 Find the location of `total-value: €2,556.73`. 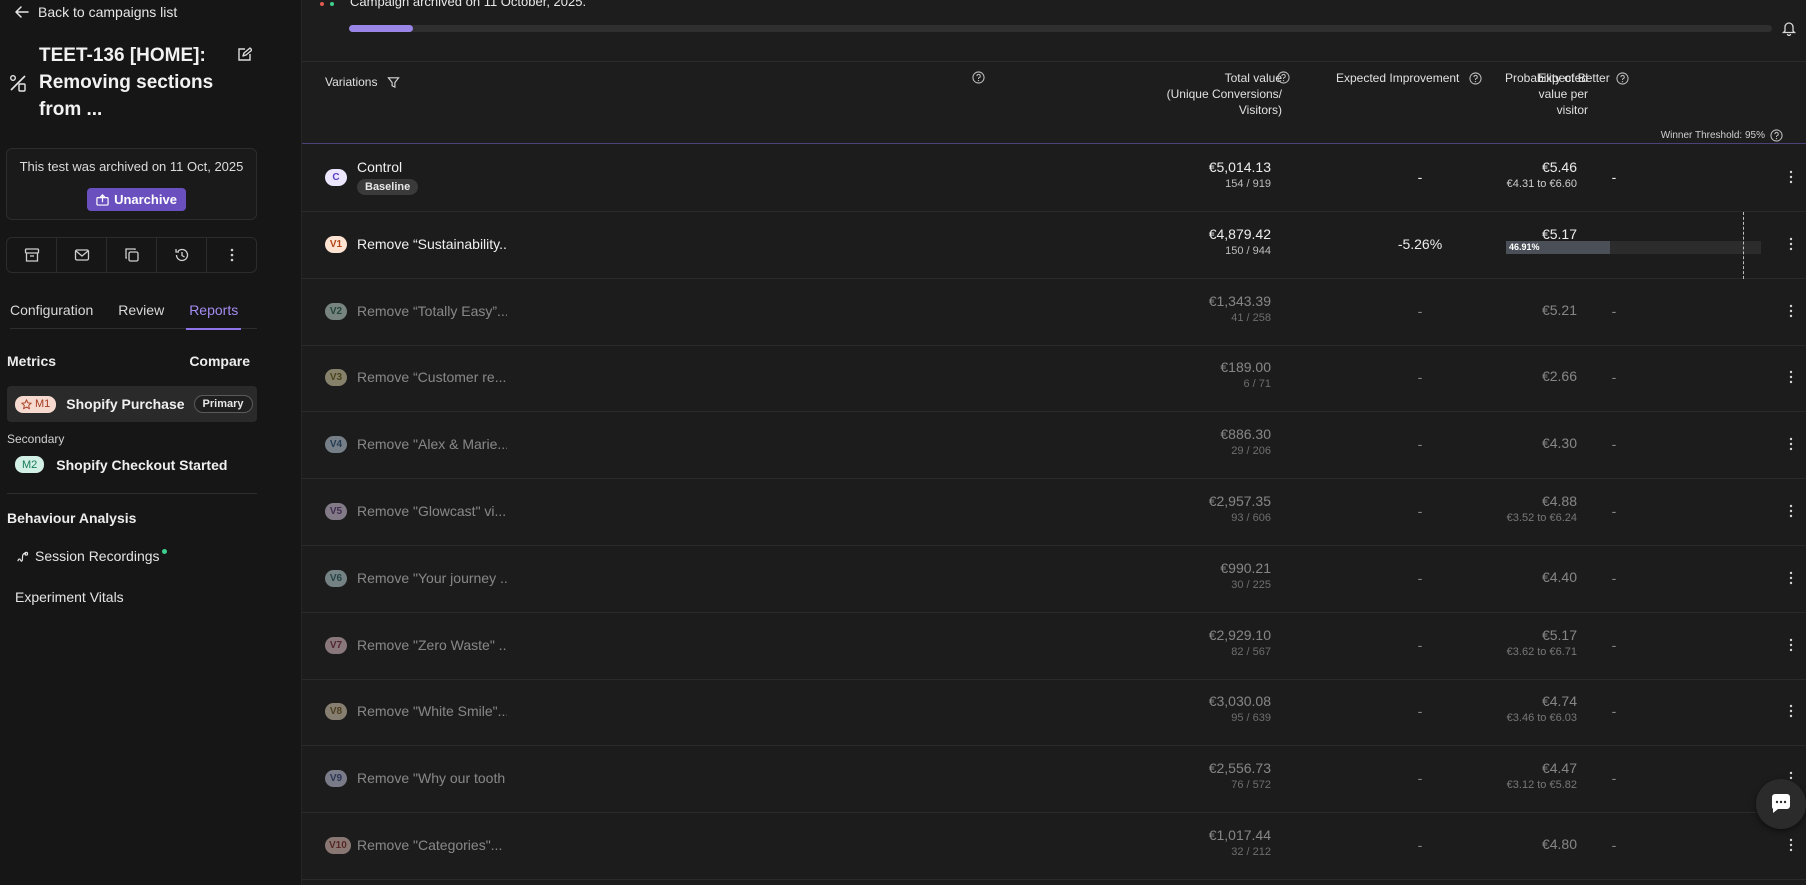

total-value: €2,556.73 is located at coordinates (1239, 768).